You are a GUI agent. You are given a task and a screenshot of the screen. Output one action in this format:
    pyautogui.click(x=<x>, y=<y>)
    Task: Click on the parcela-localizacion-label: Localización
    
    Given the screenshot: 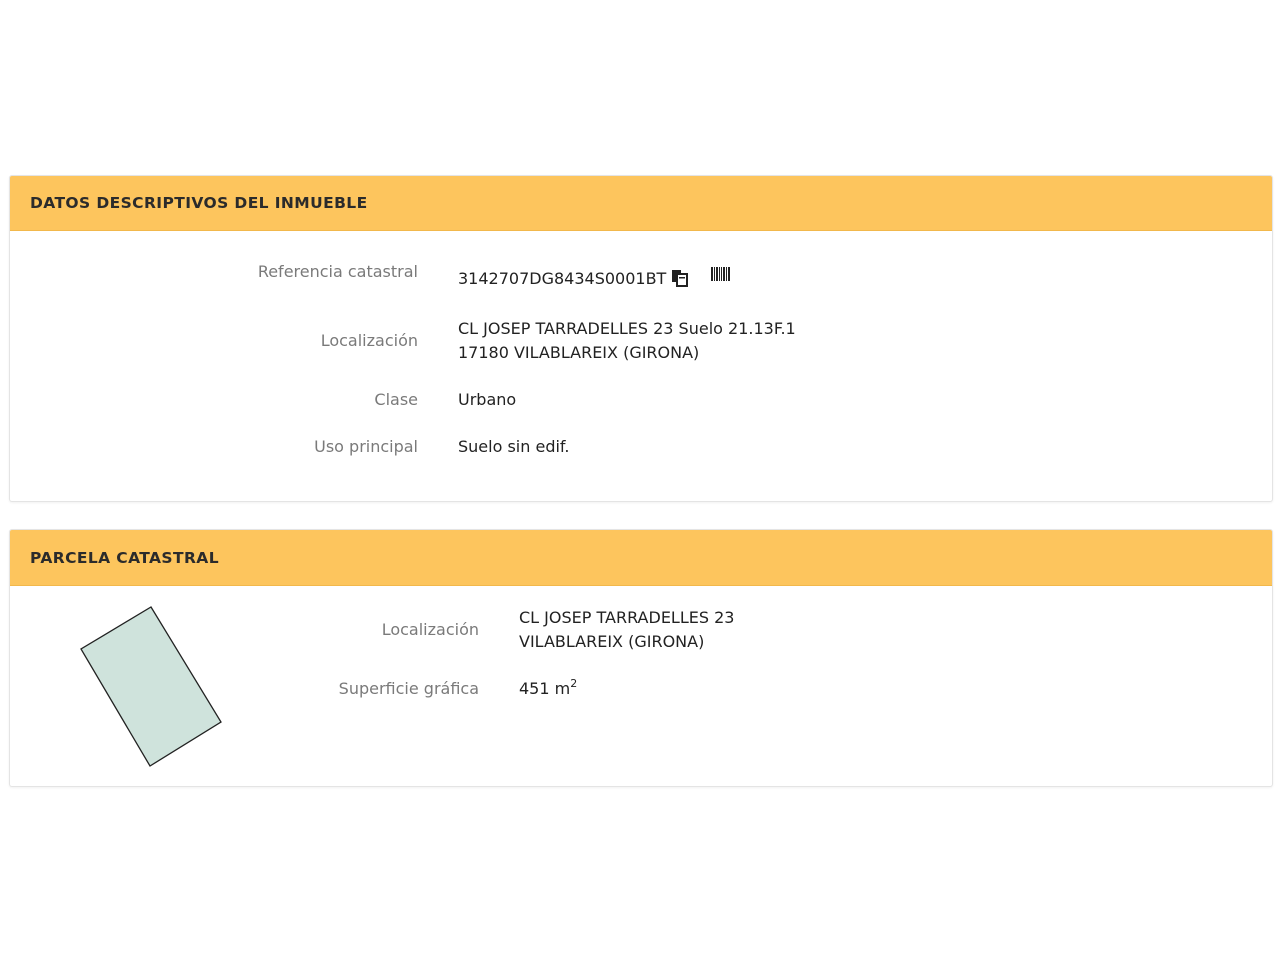 What is the action you would take?
    pyautogui.click(x=430, y=629)
    